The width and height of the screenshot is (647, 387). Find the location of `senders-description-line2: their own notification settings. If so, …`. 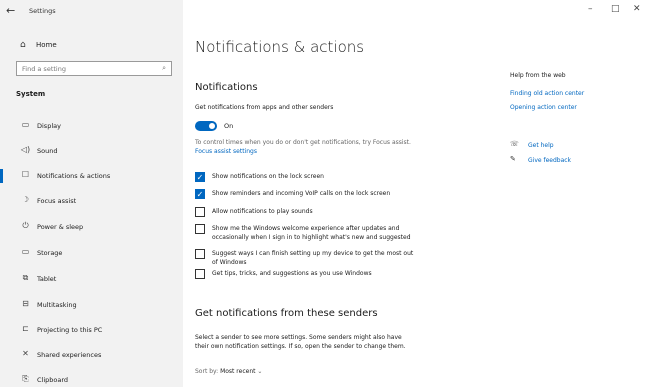

senders-description-line2: their own notification settings. If so, … is located at coordinates (300, 346).